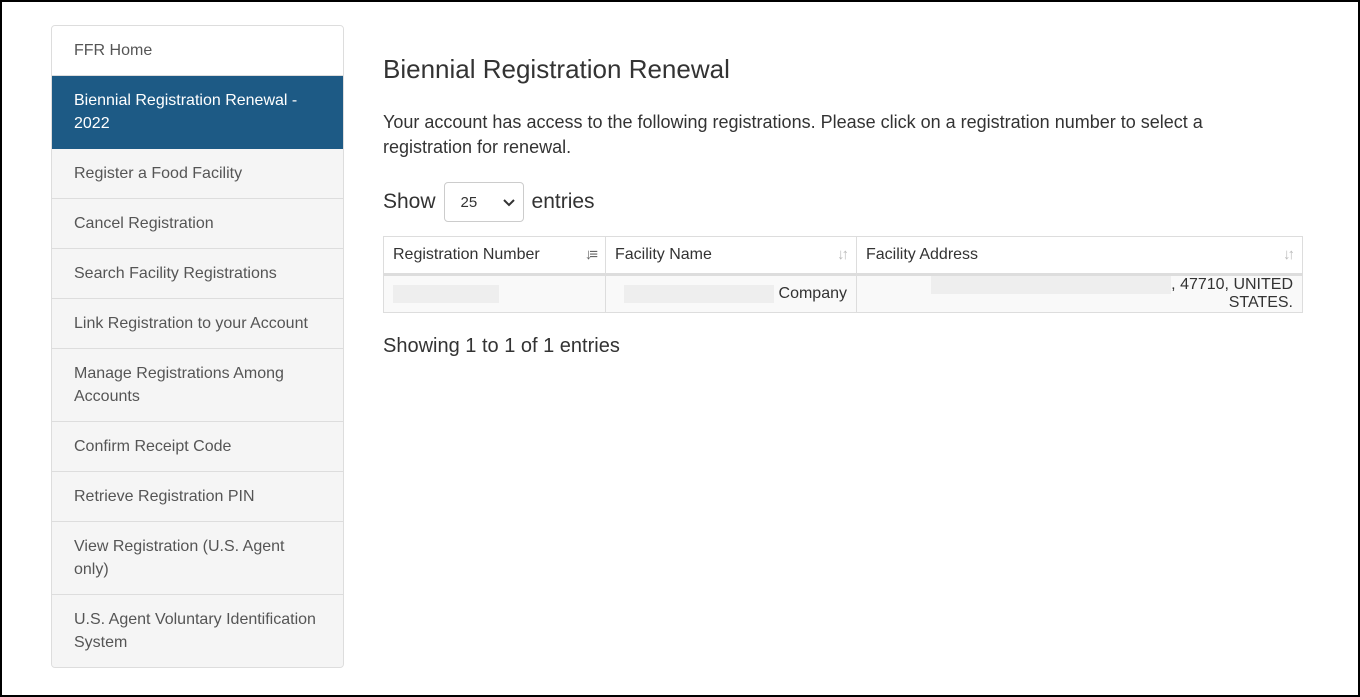 Image resolution: width=1360 pixels, height=697 pixels. What do you see at coordinates (501, 346) in the screenshot?
I see `table-info: Showing 1 to 1 of 1 entries` at bounding box center [501, 346].